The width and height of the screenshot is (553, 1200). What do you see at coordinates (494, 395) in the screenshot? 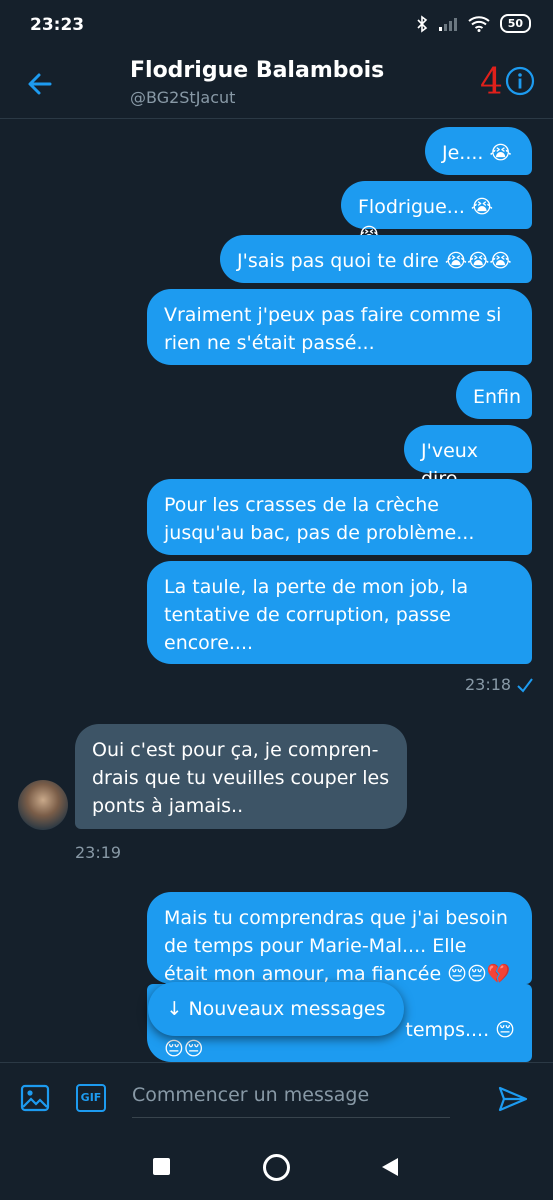
I see `sent-message: Enfin` at bounding box center [494, 395].